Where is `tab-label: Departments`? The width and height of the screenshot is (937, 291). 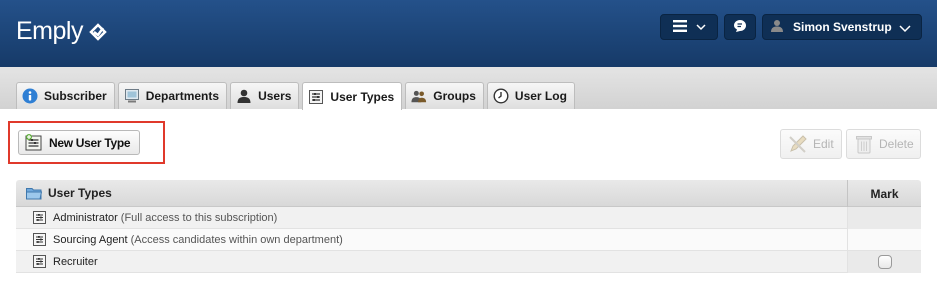 tab-label: Departments is located at coordinates (182, 96).